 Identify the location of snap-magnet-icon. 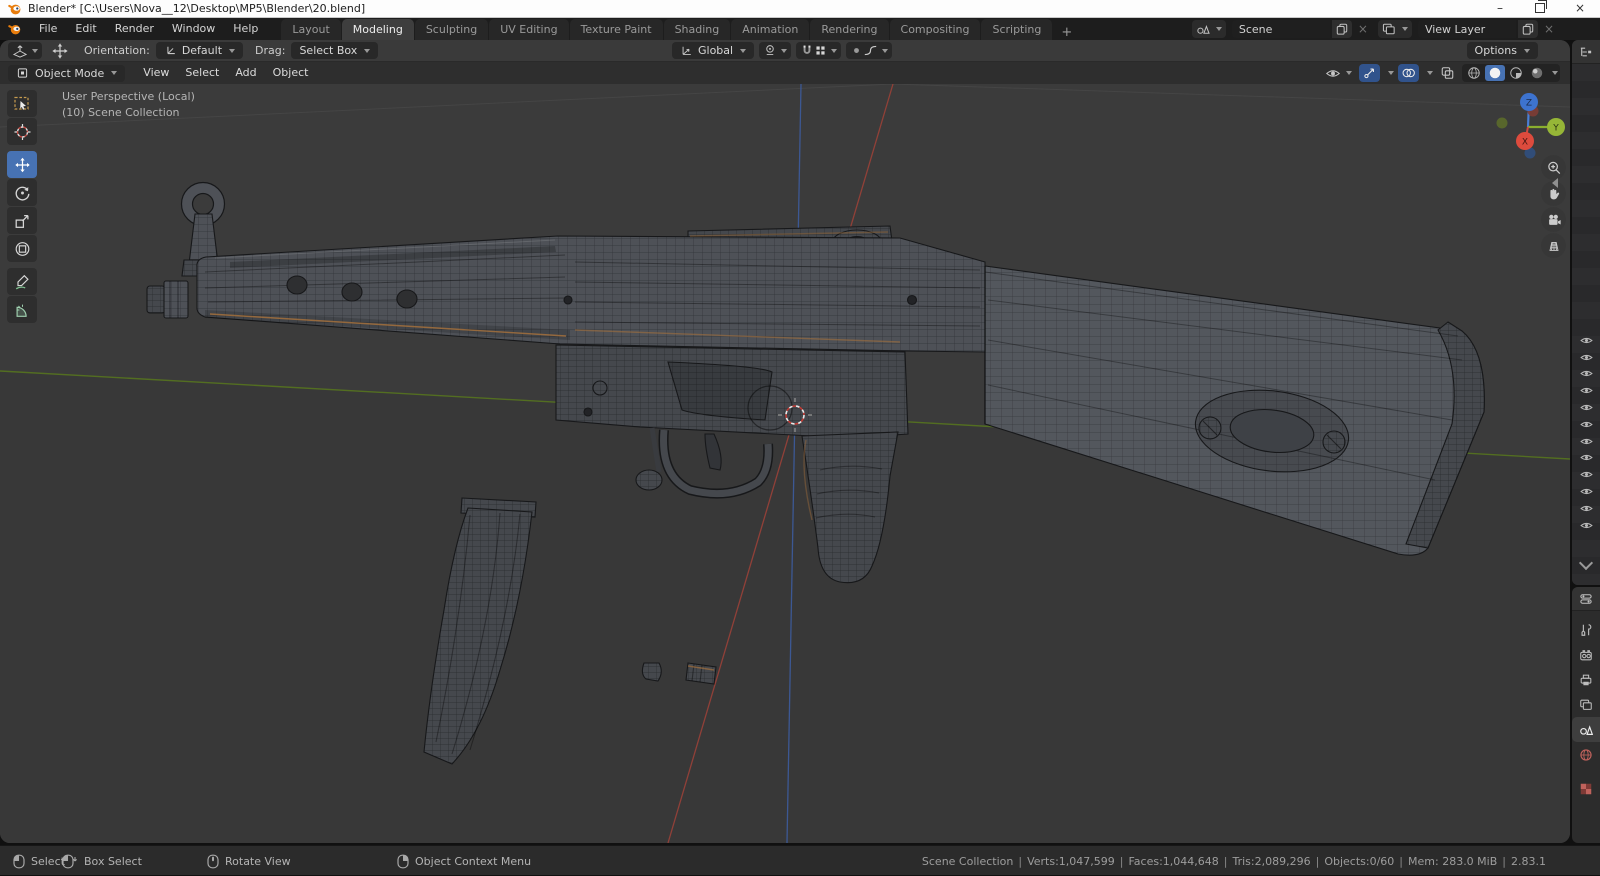
(807, 50).